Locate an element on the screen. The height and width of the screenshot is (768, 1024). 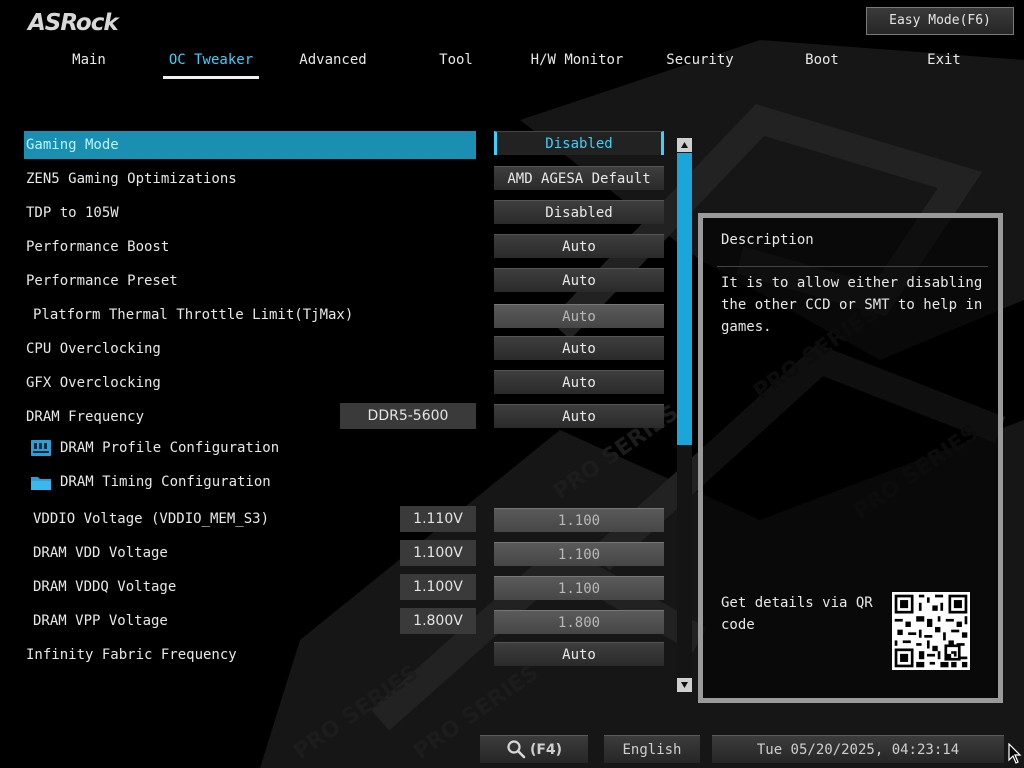
tdp-to-105w-value: Disabled is located at coordinates (579, 212).